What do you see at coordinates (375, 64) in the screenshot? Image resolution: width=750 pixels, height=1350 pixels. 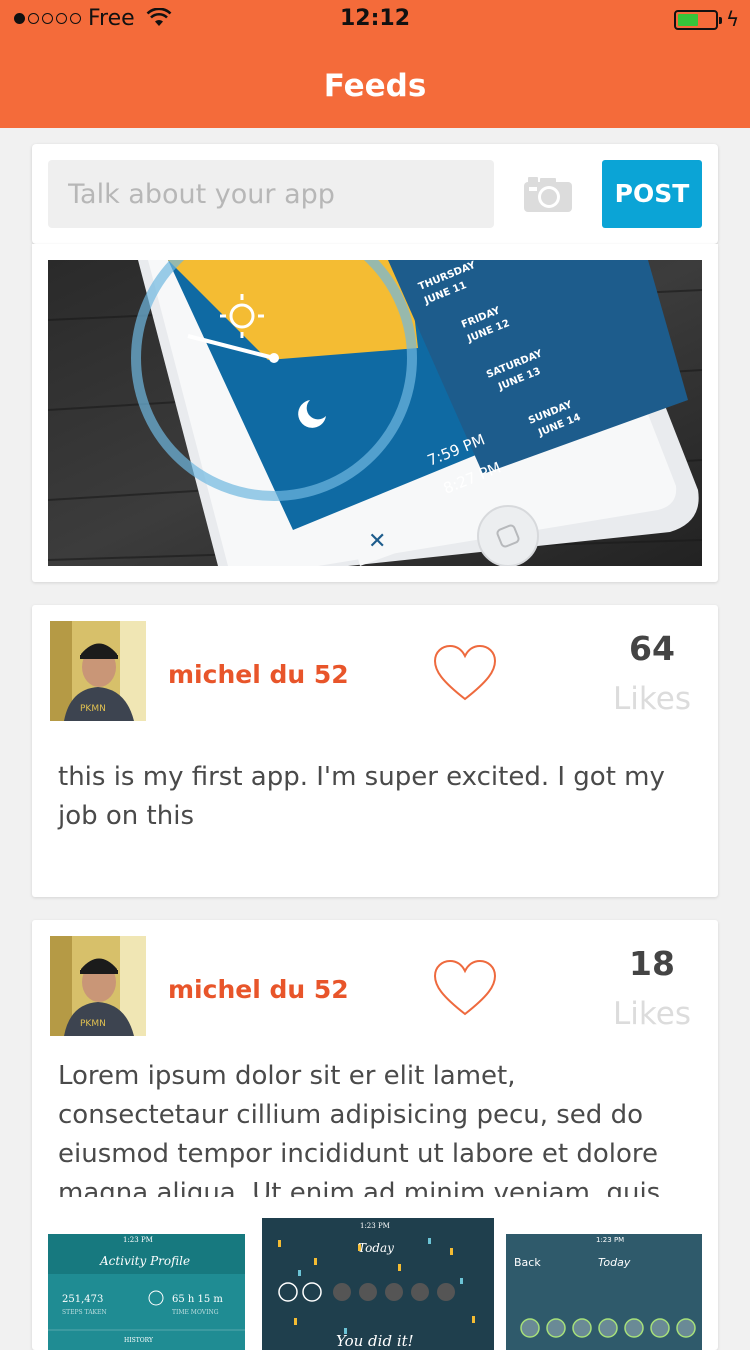 I see `app-header: Free 12:12 ϟ Feeds` at bounding box center [375, 64].